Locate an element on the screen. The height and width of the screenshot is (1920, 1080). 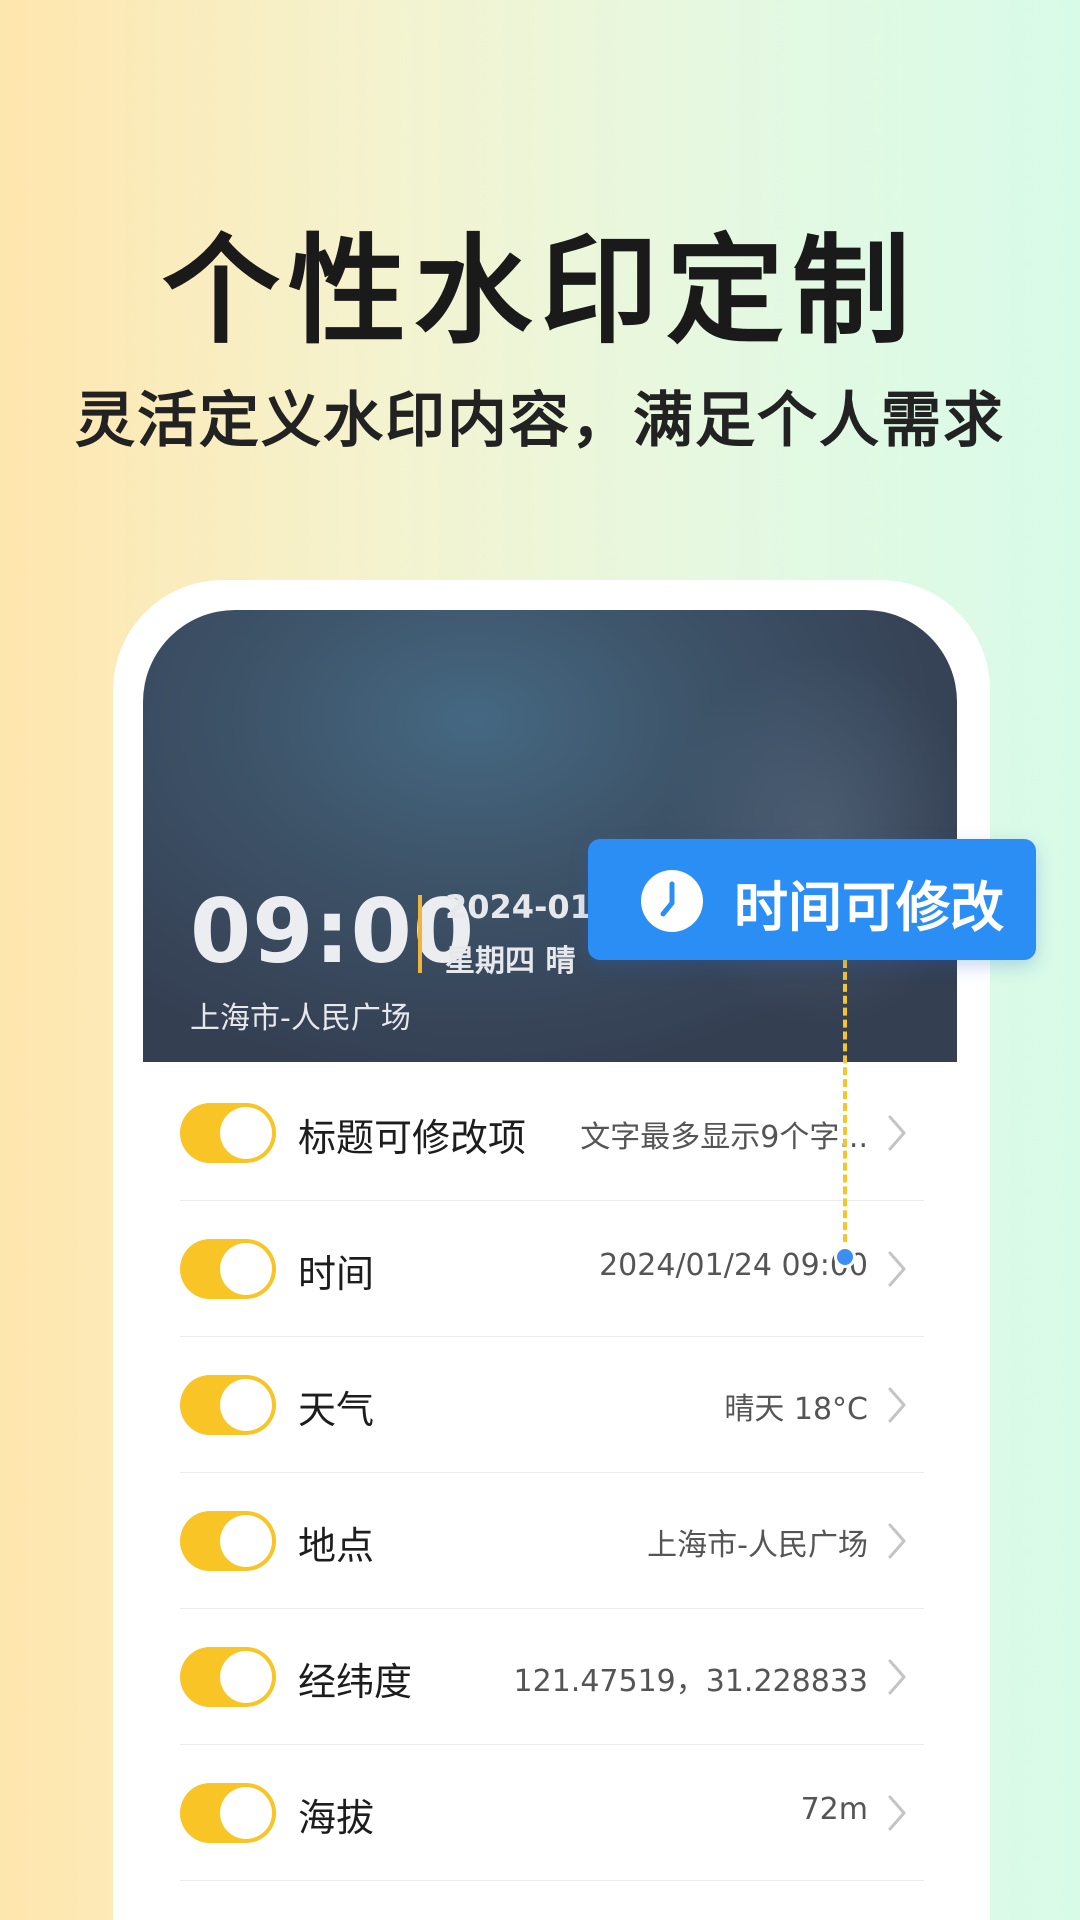
guide-dashed-line is located at coordinates (845, 1107).